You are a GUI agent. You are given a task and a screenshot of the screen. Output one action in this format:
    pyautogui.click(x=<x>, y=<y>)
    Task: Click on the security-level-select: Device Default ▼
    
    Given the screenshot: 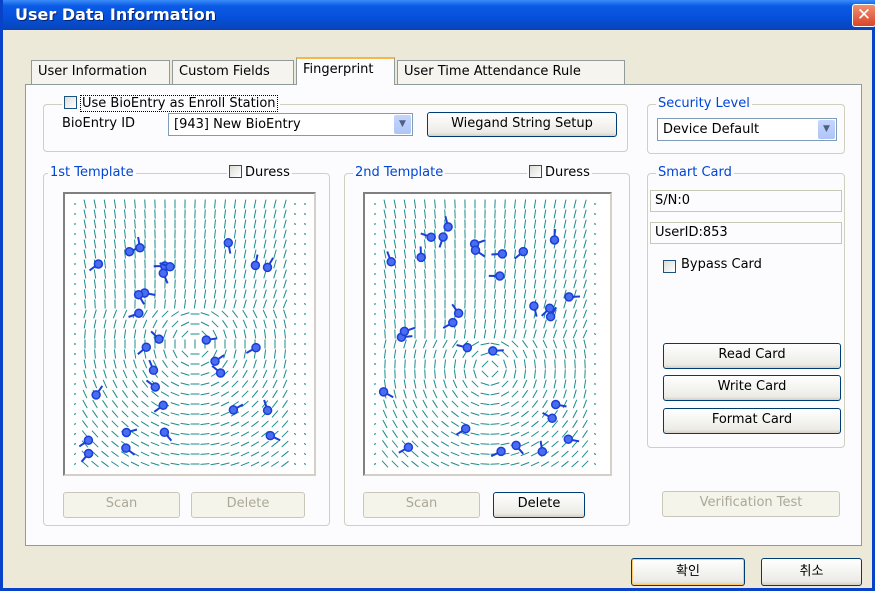 What is the action you would take?
    pyautogui.click(x=747, y=129)
    